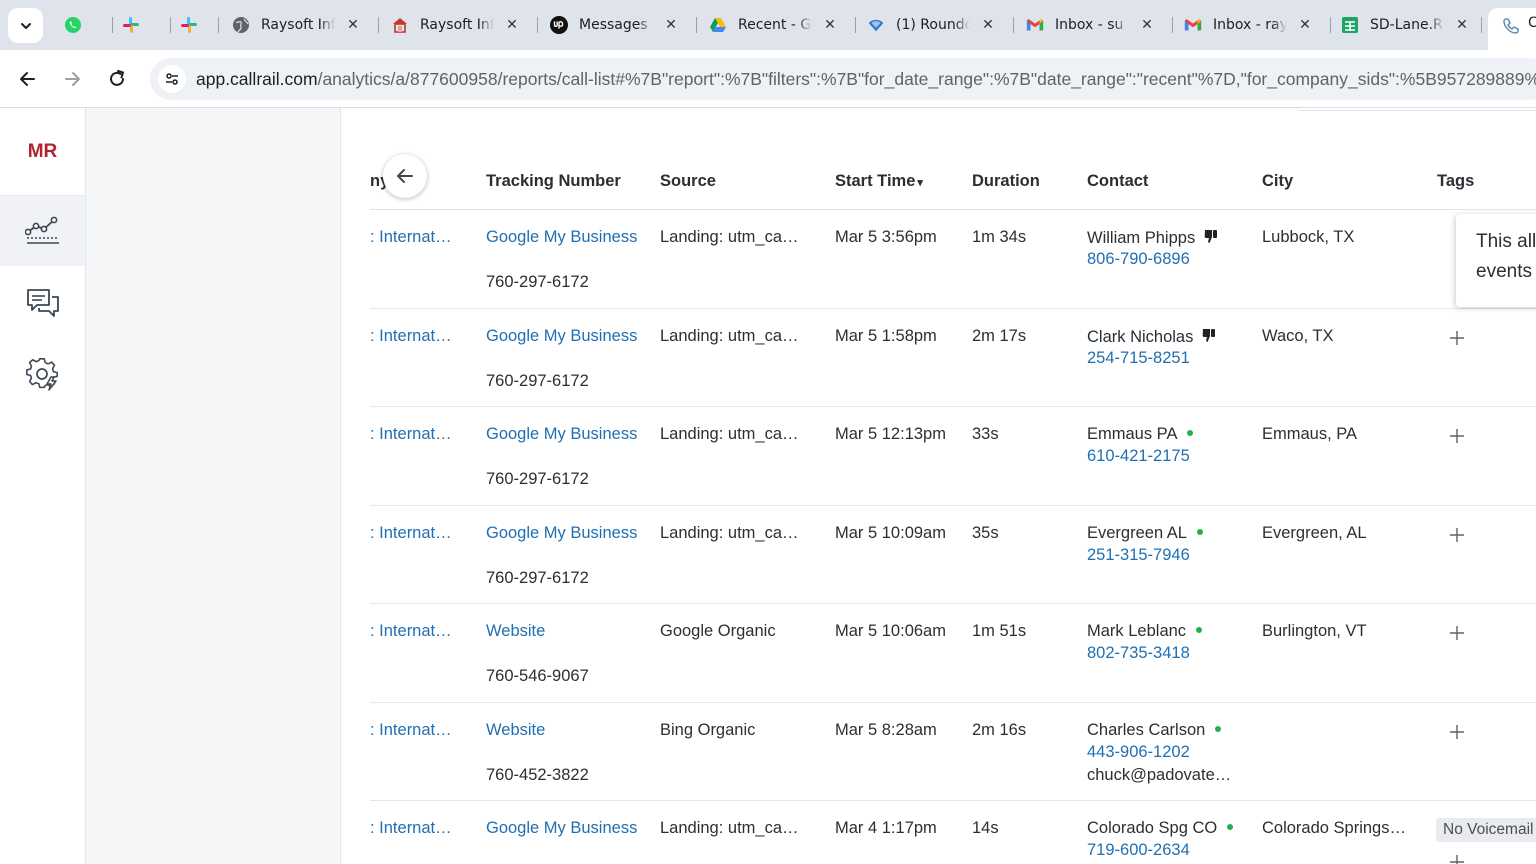 Image resolution: width=1536 pixels, height=864 pixels. I want to click on contact-name-text: Charles Carlson, so click(1146, 729).